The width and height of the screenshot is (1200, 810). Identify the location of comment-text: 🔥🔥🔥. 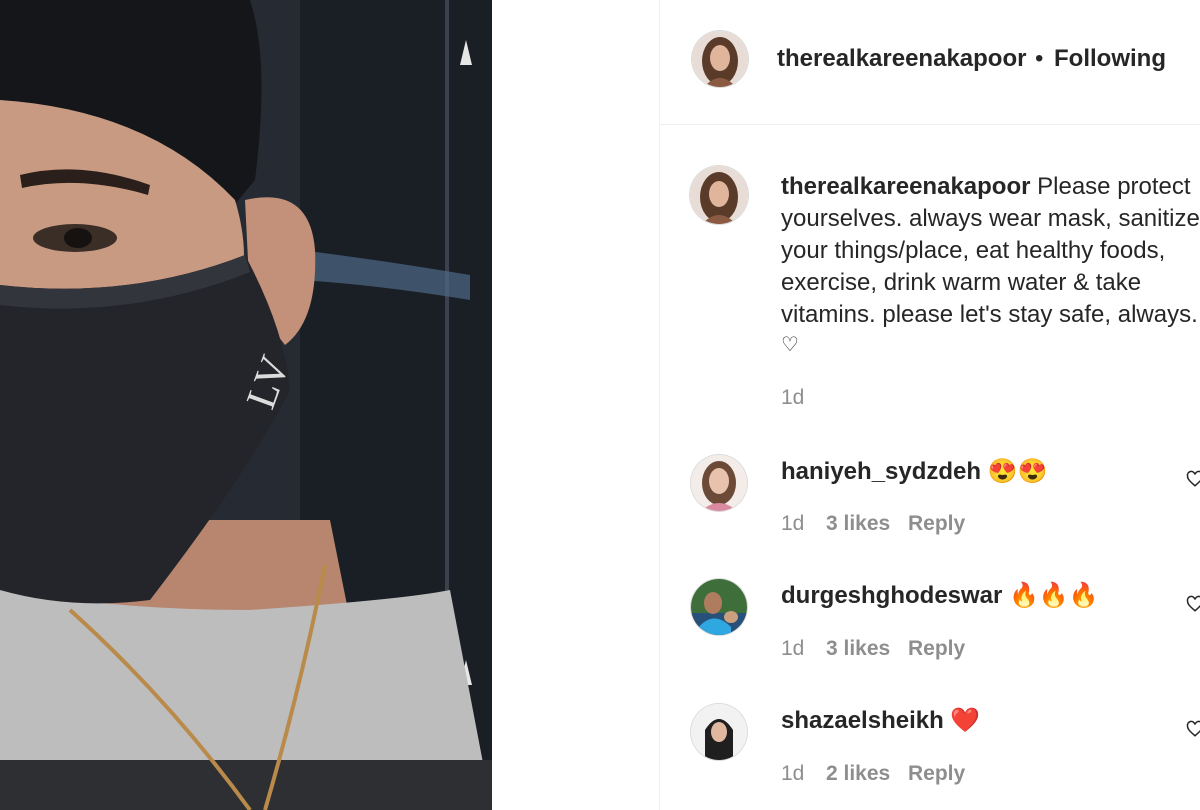
(1054, 595).